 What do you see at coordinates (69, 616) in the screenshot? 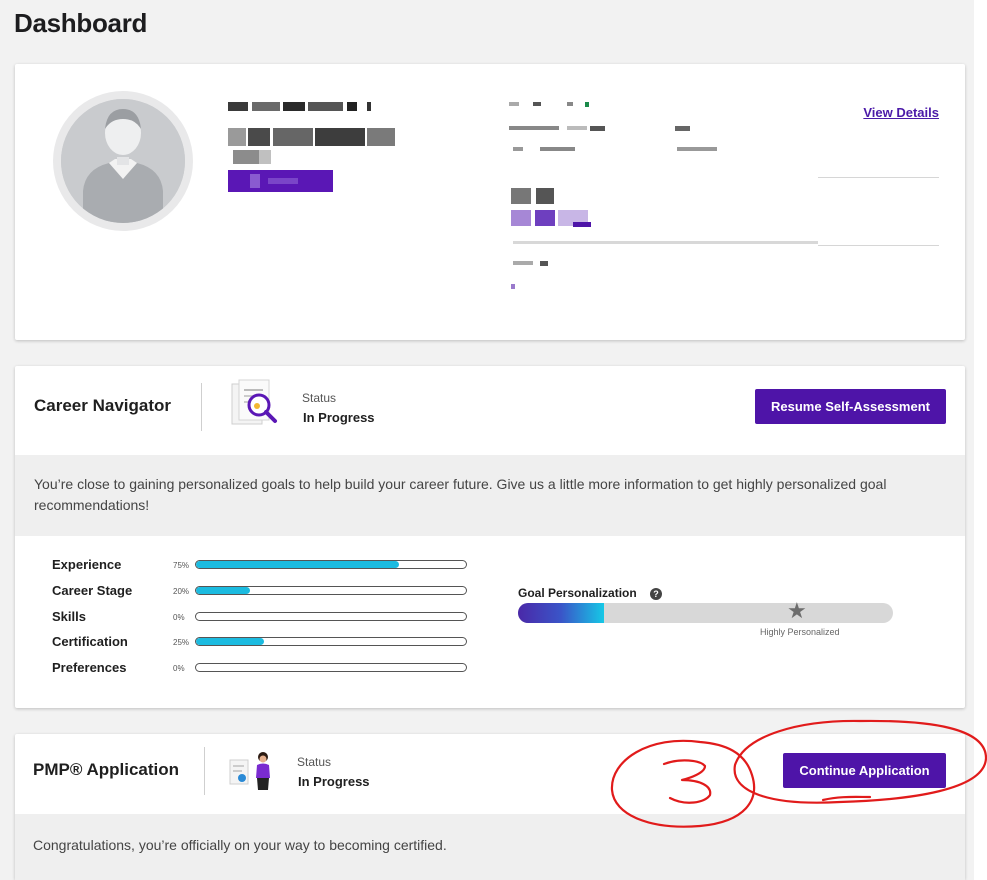
I see `metric-label: Skills` at bounding box center [69, 616].